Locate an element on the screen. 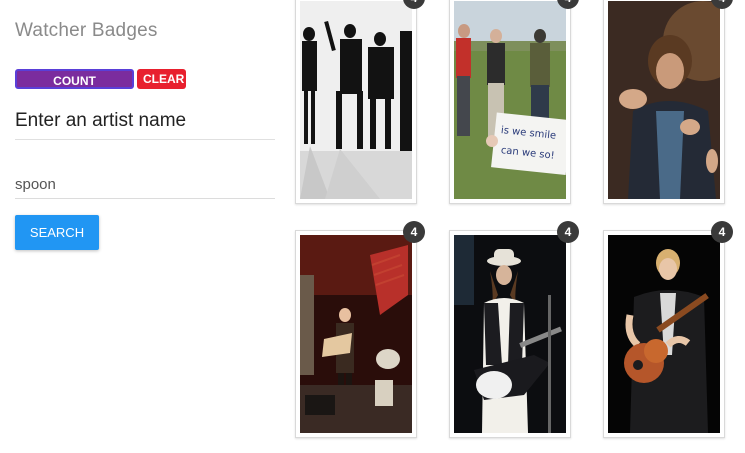  divider is located at coordinates (145, 139).